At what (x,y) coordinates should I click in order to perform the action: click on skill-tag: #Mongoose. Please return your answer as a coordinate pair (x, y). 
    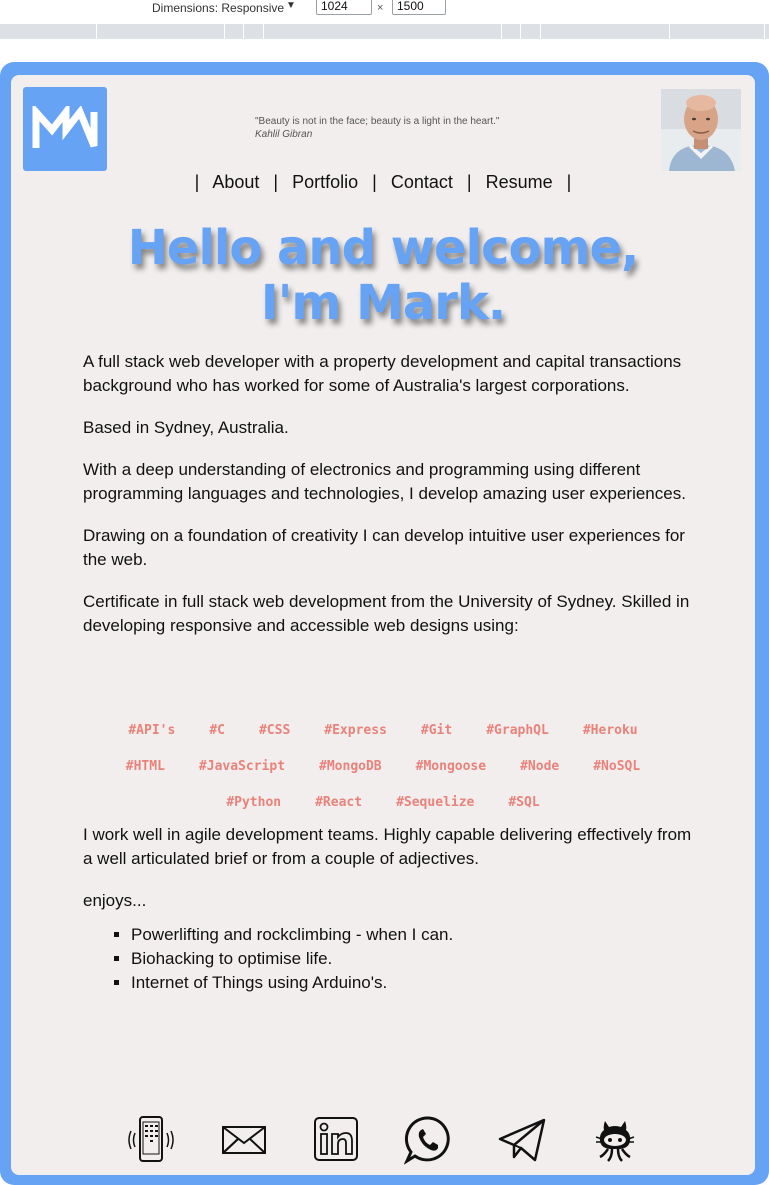
    Looking at the image, I should click on (451, 766).